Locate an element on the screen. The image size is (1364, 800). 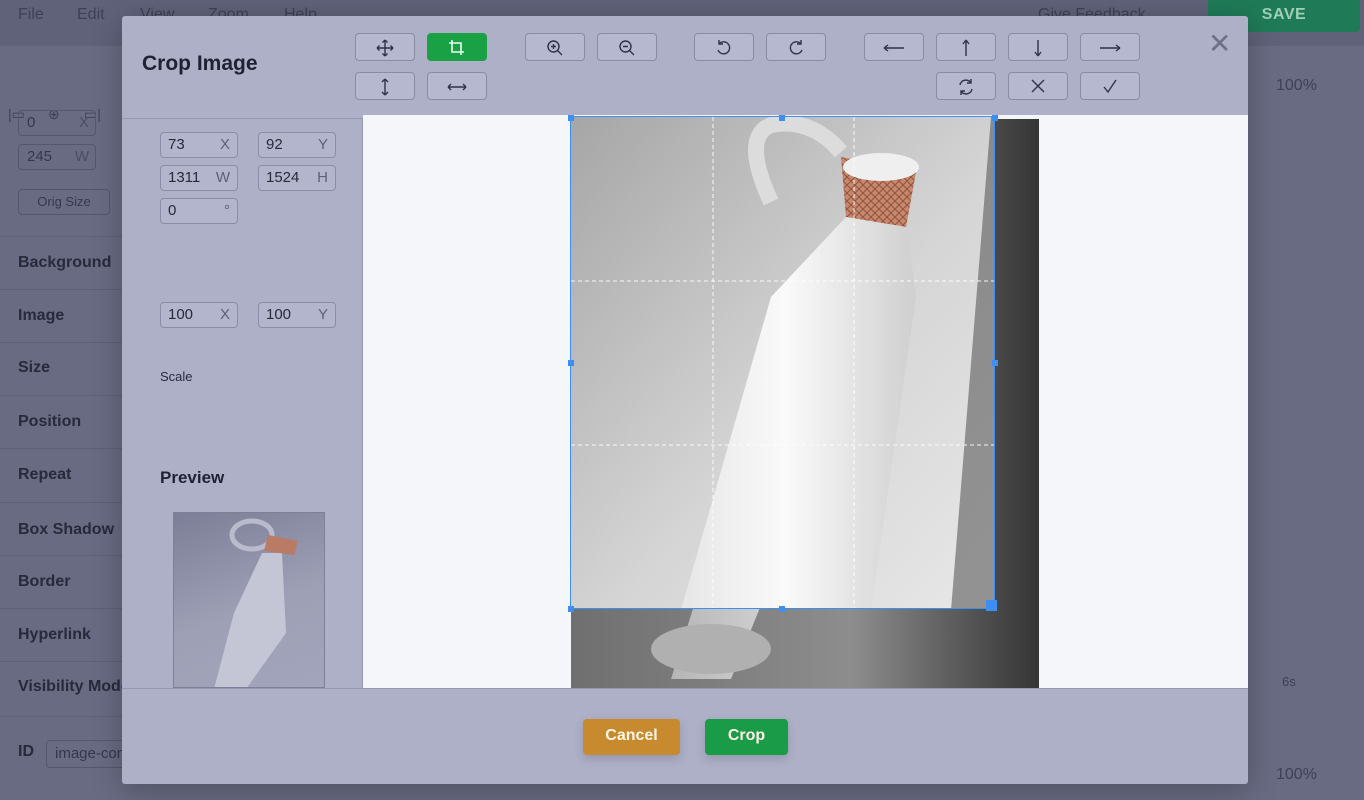
move-mode-button is located at coordinates (385, 47).